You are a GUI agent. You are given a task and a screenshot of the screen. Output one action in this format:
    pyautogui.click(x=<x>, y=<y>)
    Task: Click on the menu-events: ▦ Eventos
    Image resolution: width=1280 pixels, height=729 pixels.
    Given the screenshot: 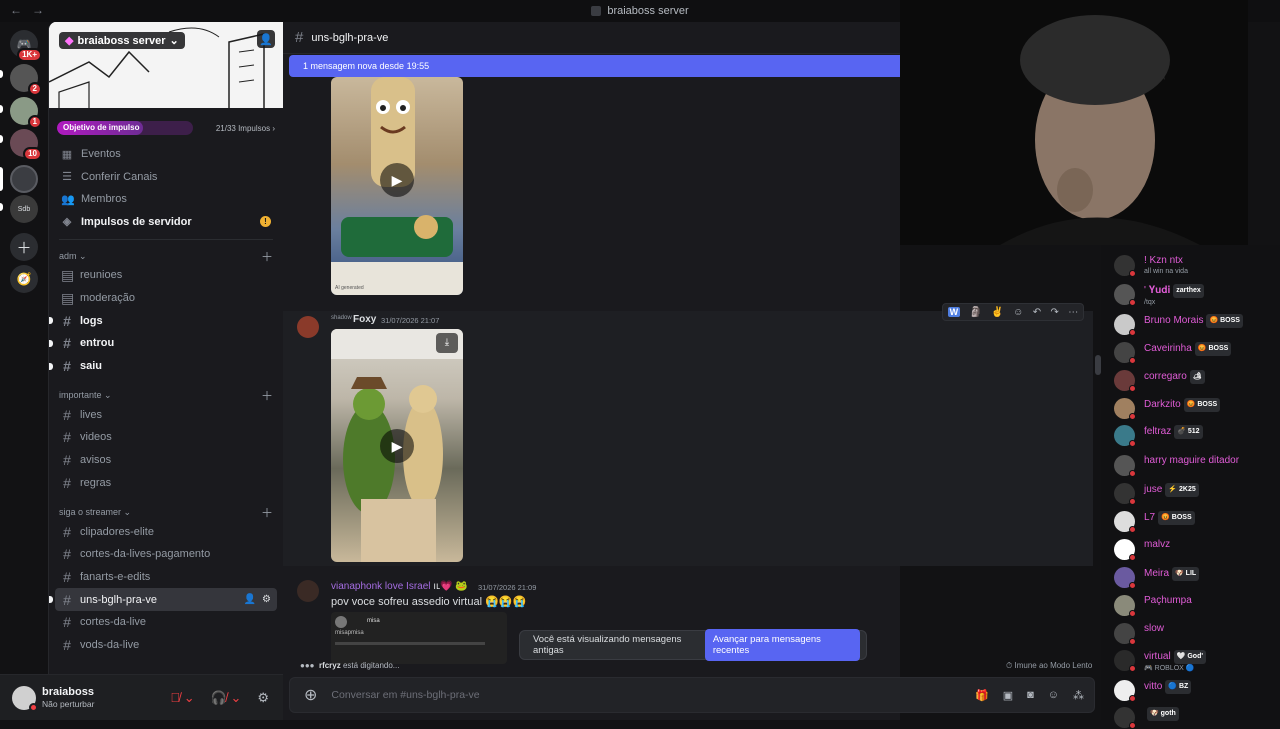 What is the action you would take?
    pyautogui.click(x=166, y=154)
    